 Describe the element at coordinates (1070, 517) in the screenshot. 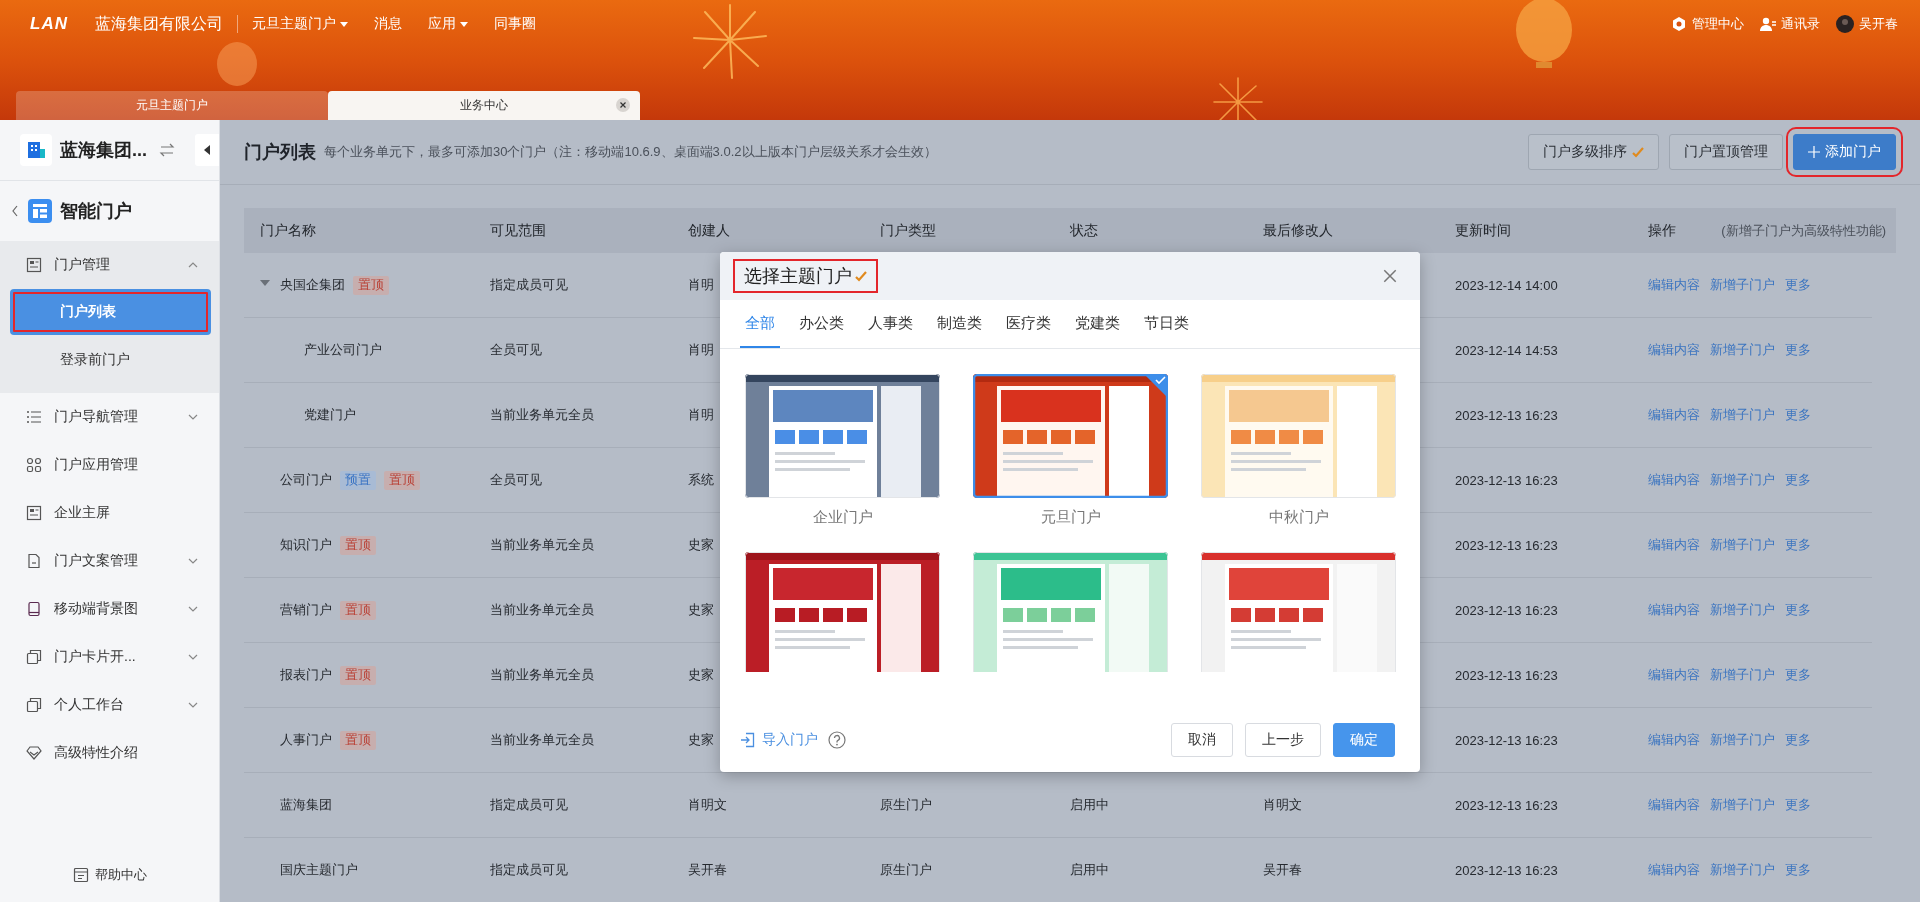

I see `template-name: 元旦门户` at that location.